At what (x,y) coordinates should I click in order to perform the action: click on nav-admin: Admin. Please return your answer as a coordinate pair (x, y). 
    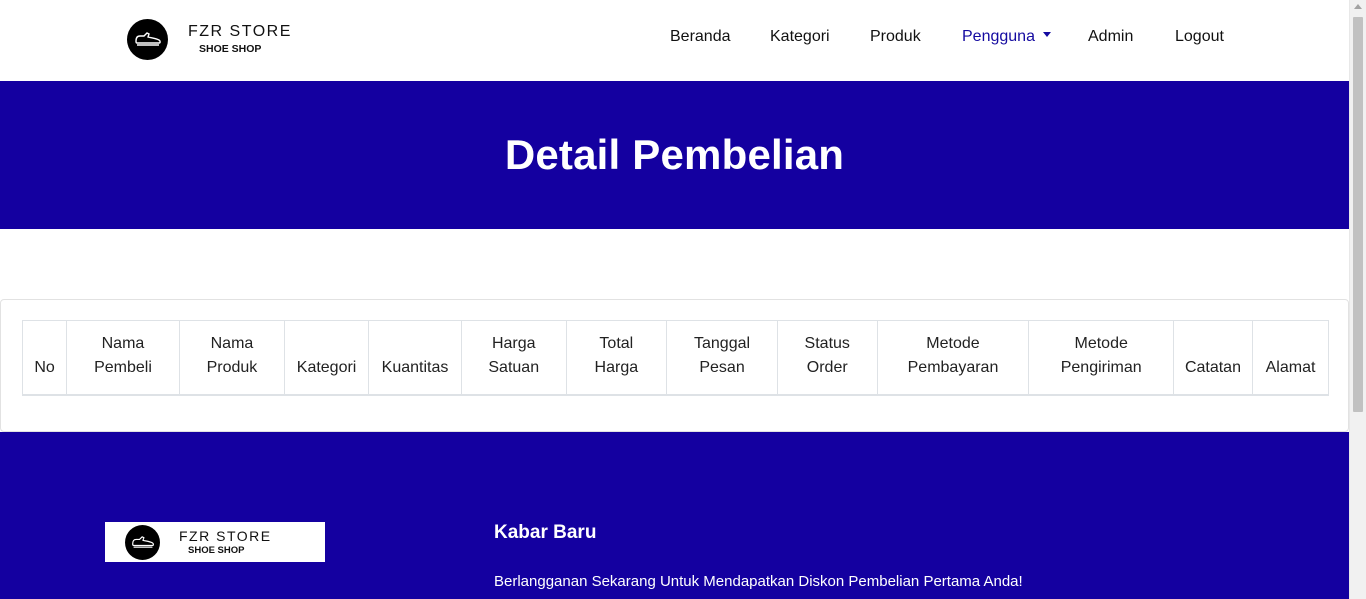
    Looking at the image, I should click on (1110, 37).